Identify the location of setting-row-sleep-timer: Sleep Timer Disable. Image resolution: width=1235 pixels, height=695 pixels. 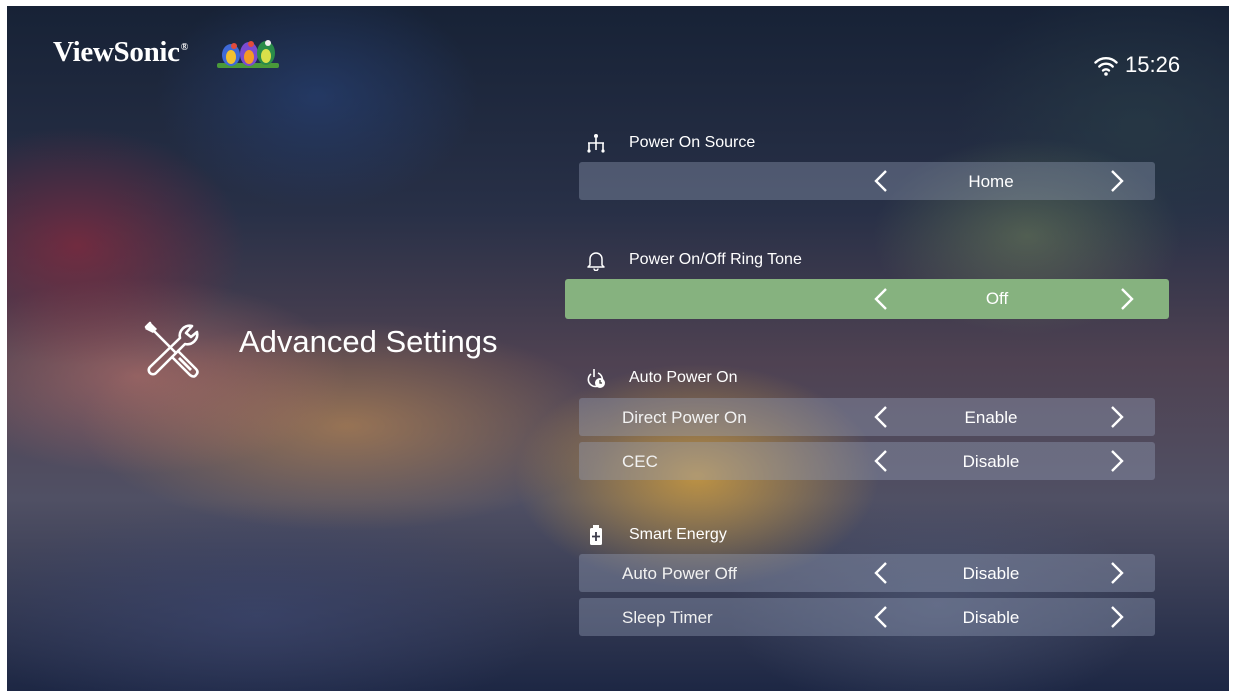
(867, 617).